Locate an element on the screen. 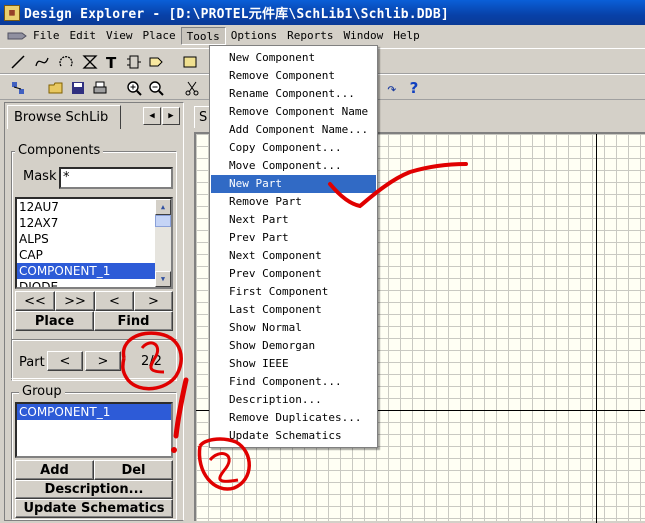  zoom-in-icon is located at coordinates (134, 88).